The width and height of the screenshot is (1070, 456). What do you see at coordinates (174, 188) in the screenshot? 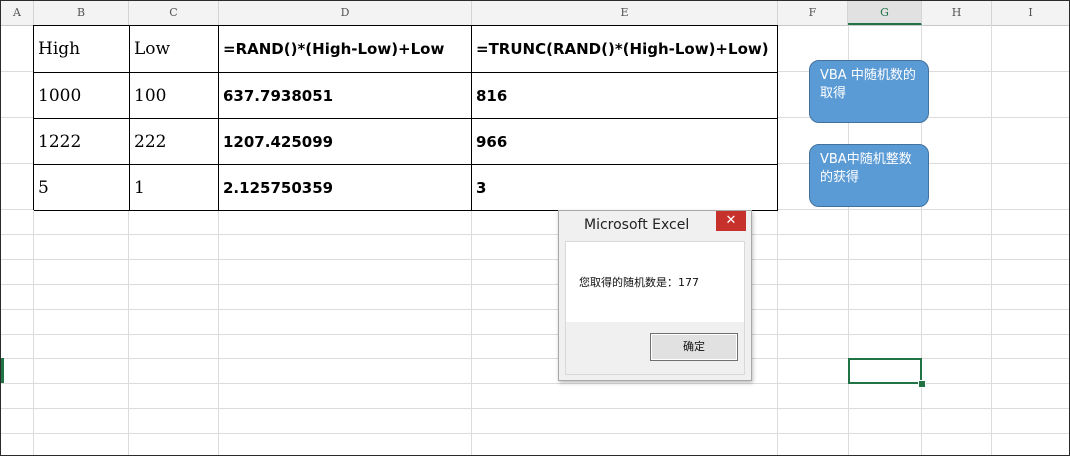
I see `table-cell: 1` at bounding box center [174, 188].